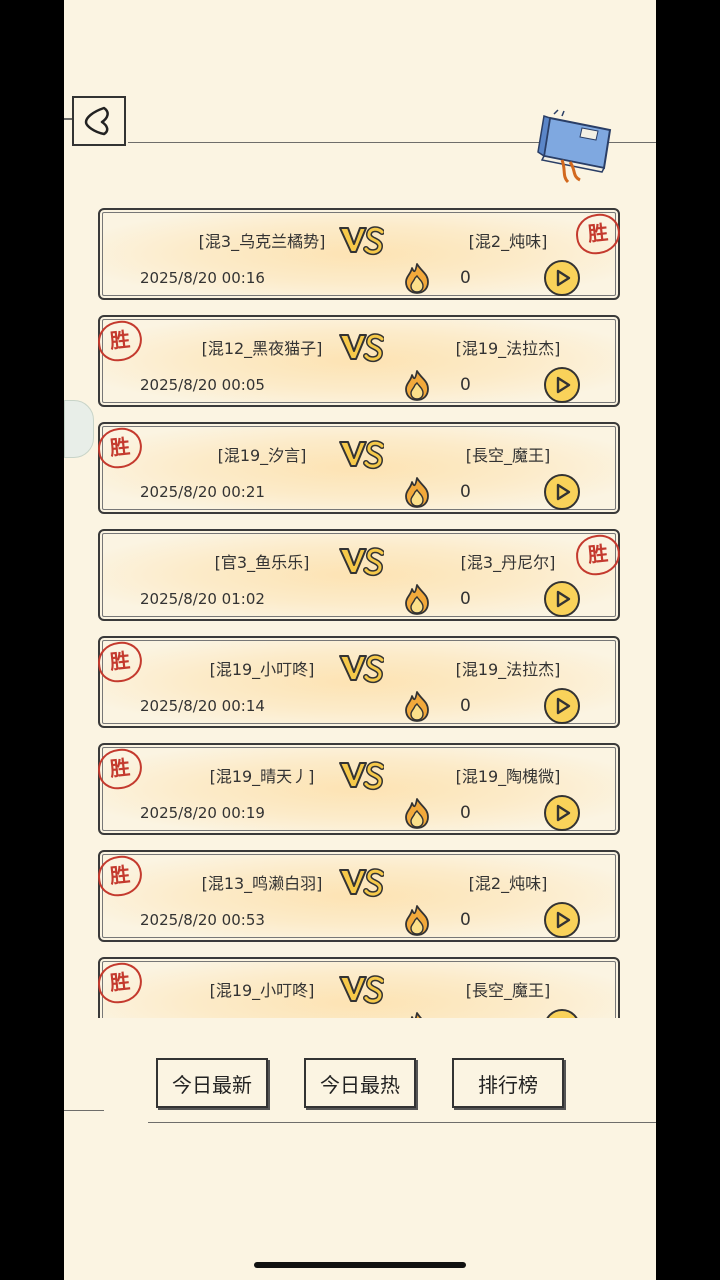  Describe the element at coordinates (262, 348) in the screenshot. I see `player1-name: [混12_黑夜猫子]` at that location.